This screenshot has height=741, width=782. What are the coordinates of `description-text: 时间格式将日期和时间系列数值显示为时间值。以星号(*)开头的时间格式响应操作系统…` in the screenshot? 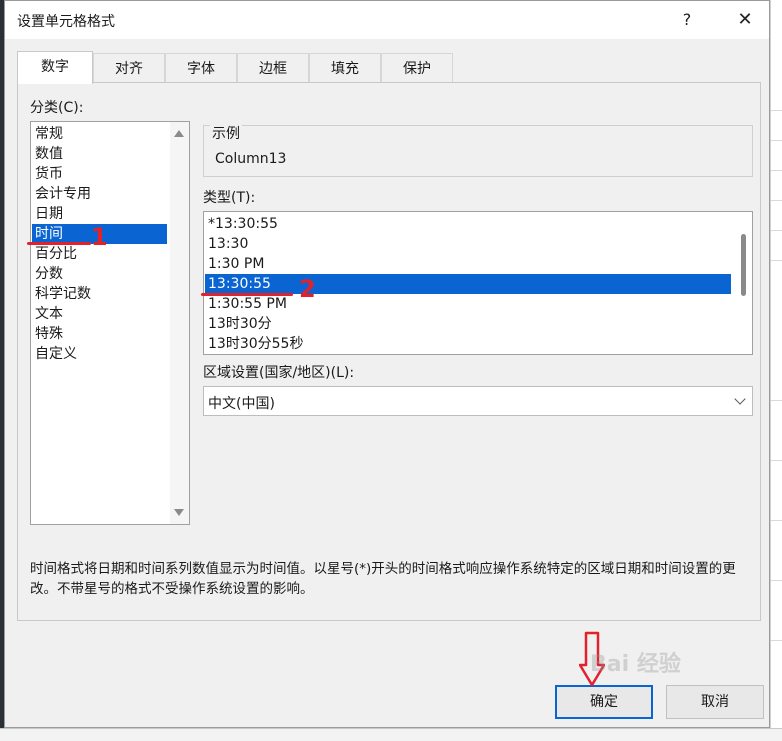 It's located at (383, 579).